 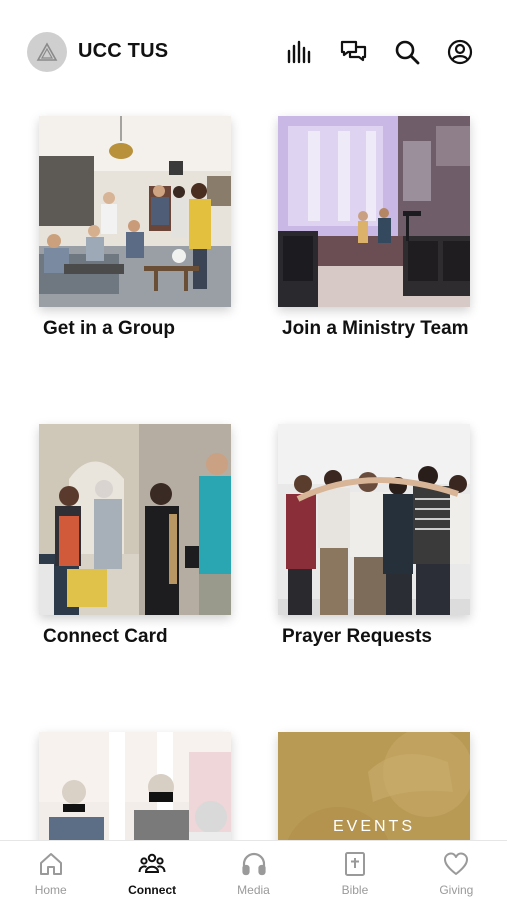 I want to click on tab-media: Media, so click(x=253, y=870).